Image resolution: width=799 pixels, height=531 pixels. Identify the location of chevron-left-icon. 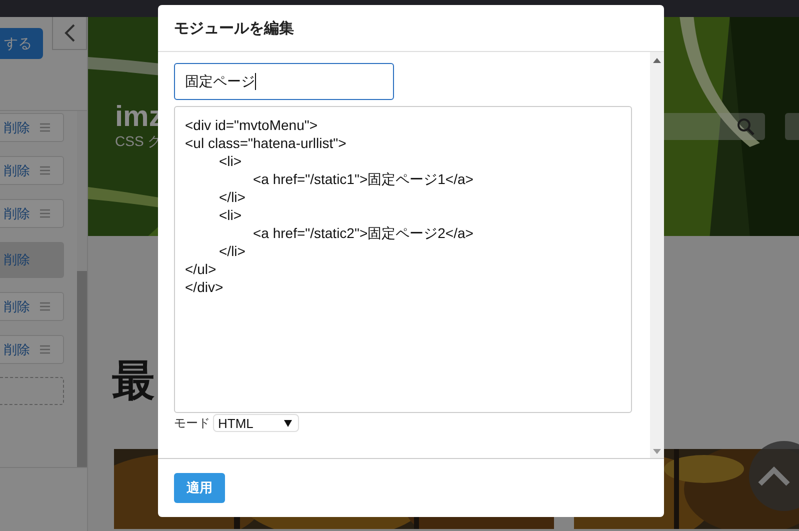
(70, 33).